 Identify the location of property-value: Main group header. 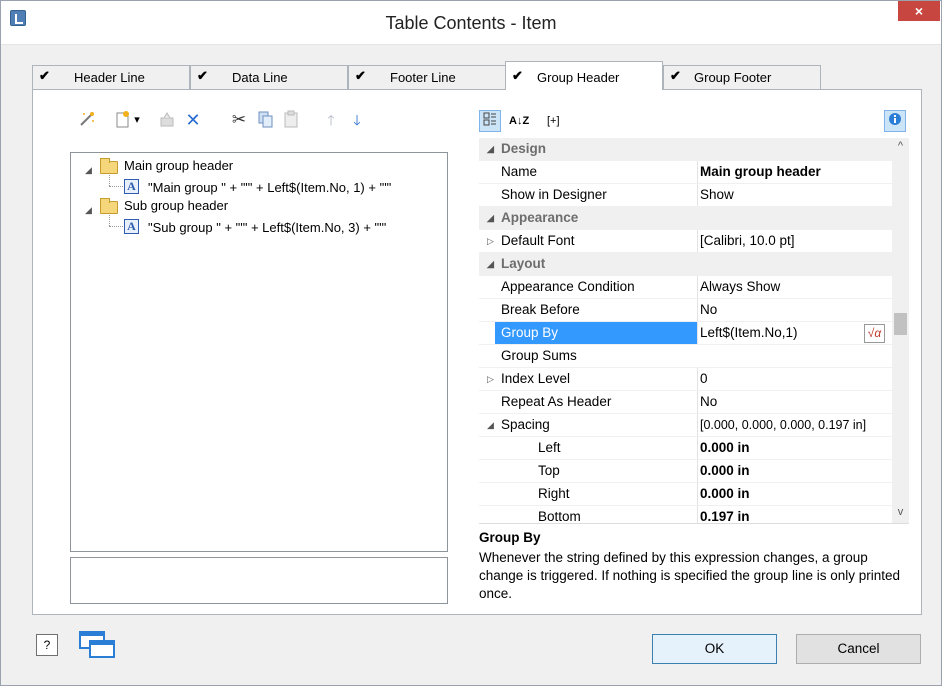
(794, 172).